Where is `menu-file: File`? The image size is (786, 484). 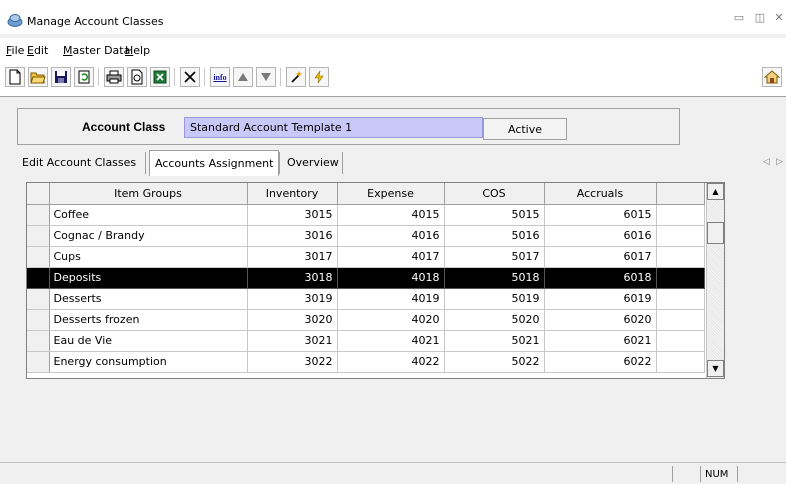 menu-file: File is located at coordinates (15, 50).